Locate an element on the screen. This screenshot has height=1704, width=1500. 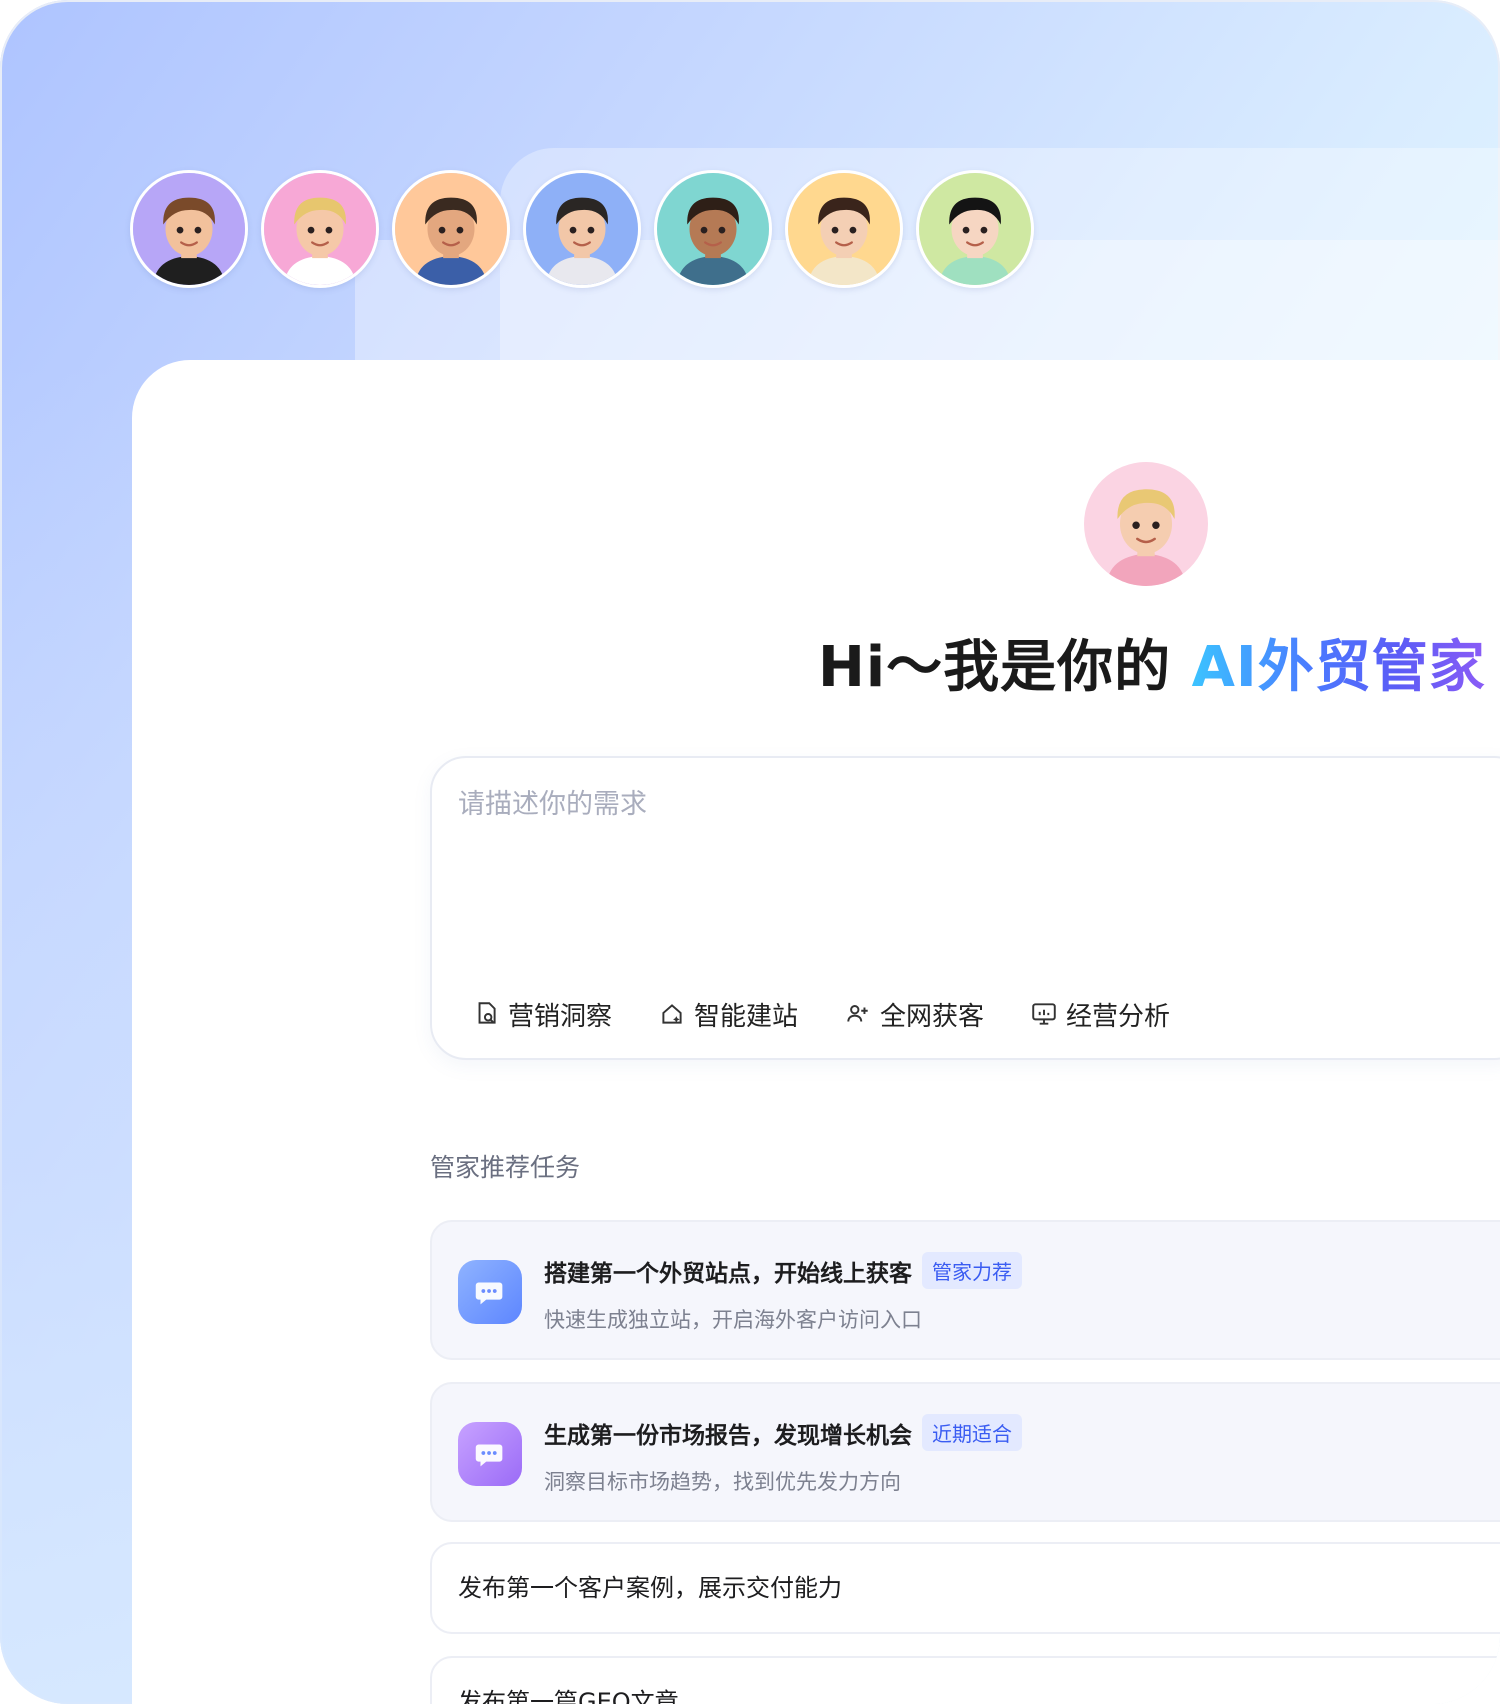
task-card: 生成第一份市场报告，发现增长机会 近期适合 洞察目标市场趋势，找到优先发力方向 is located at coordinates (965, 1452).